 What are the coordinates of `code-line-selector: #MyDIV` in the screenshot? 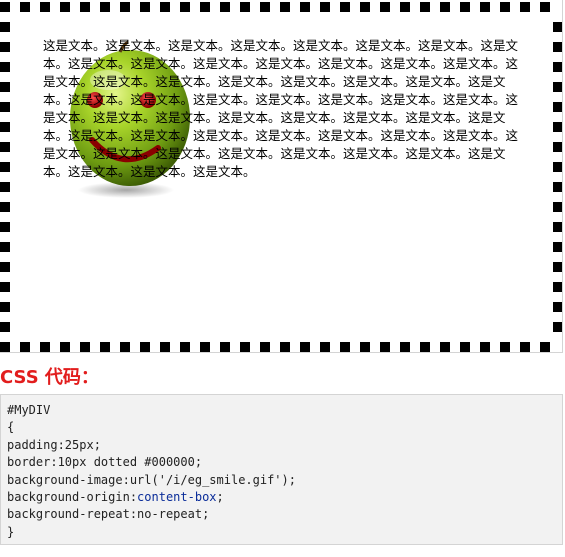 It's located at (29, 410).